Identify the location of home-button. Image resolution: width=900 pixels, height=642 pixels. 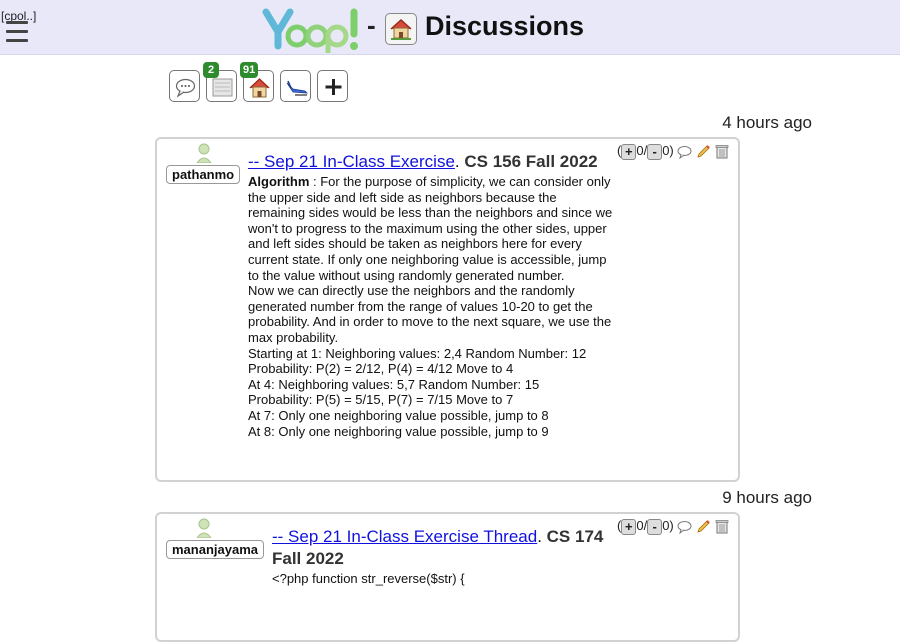
(401, 29).